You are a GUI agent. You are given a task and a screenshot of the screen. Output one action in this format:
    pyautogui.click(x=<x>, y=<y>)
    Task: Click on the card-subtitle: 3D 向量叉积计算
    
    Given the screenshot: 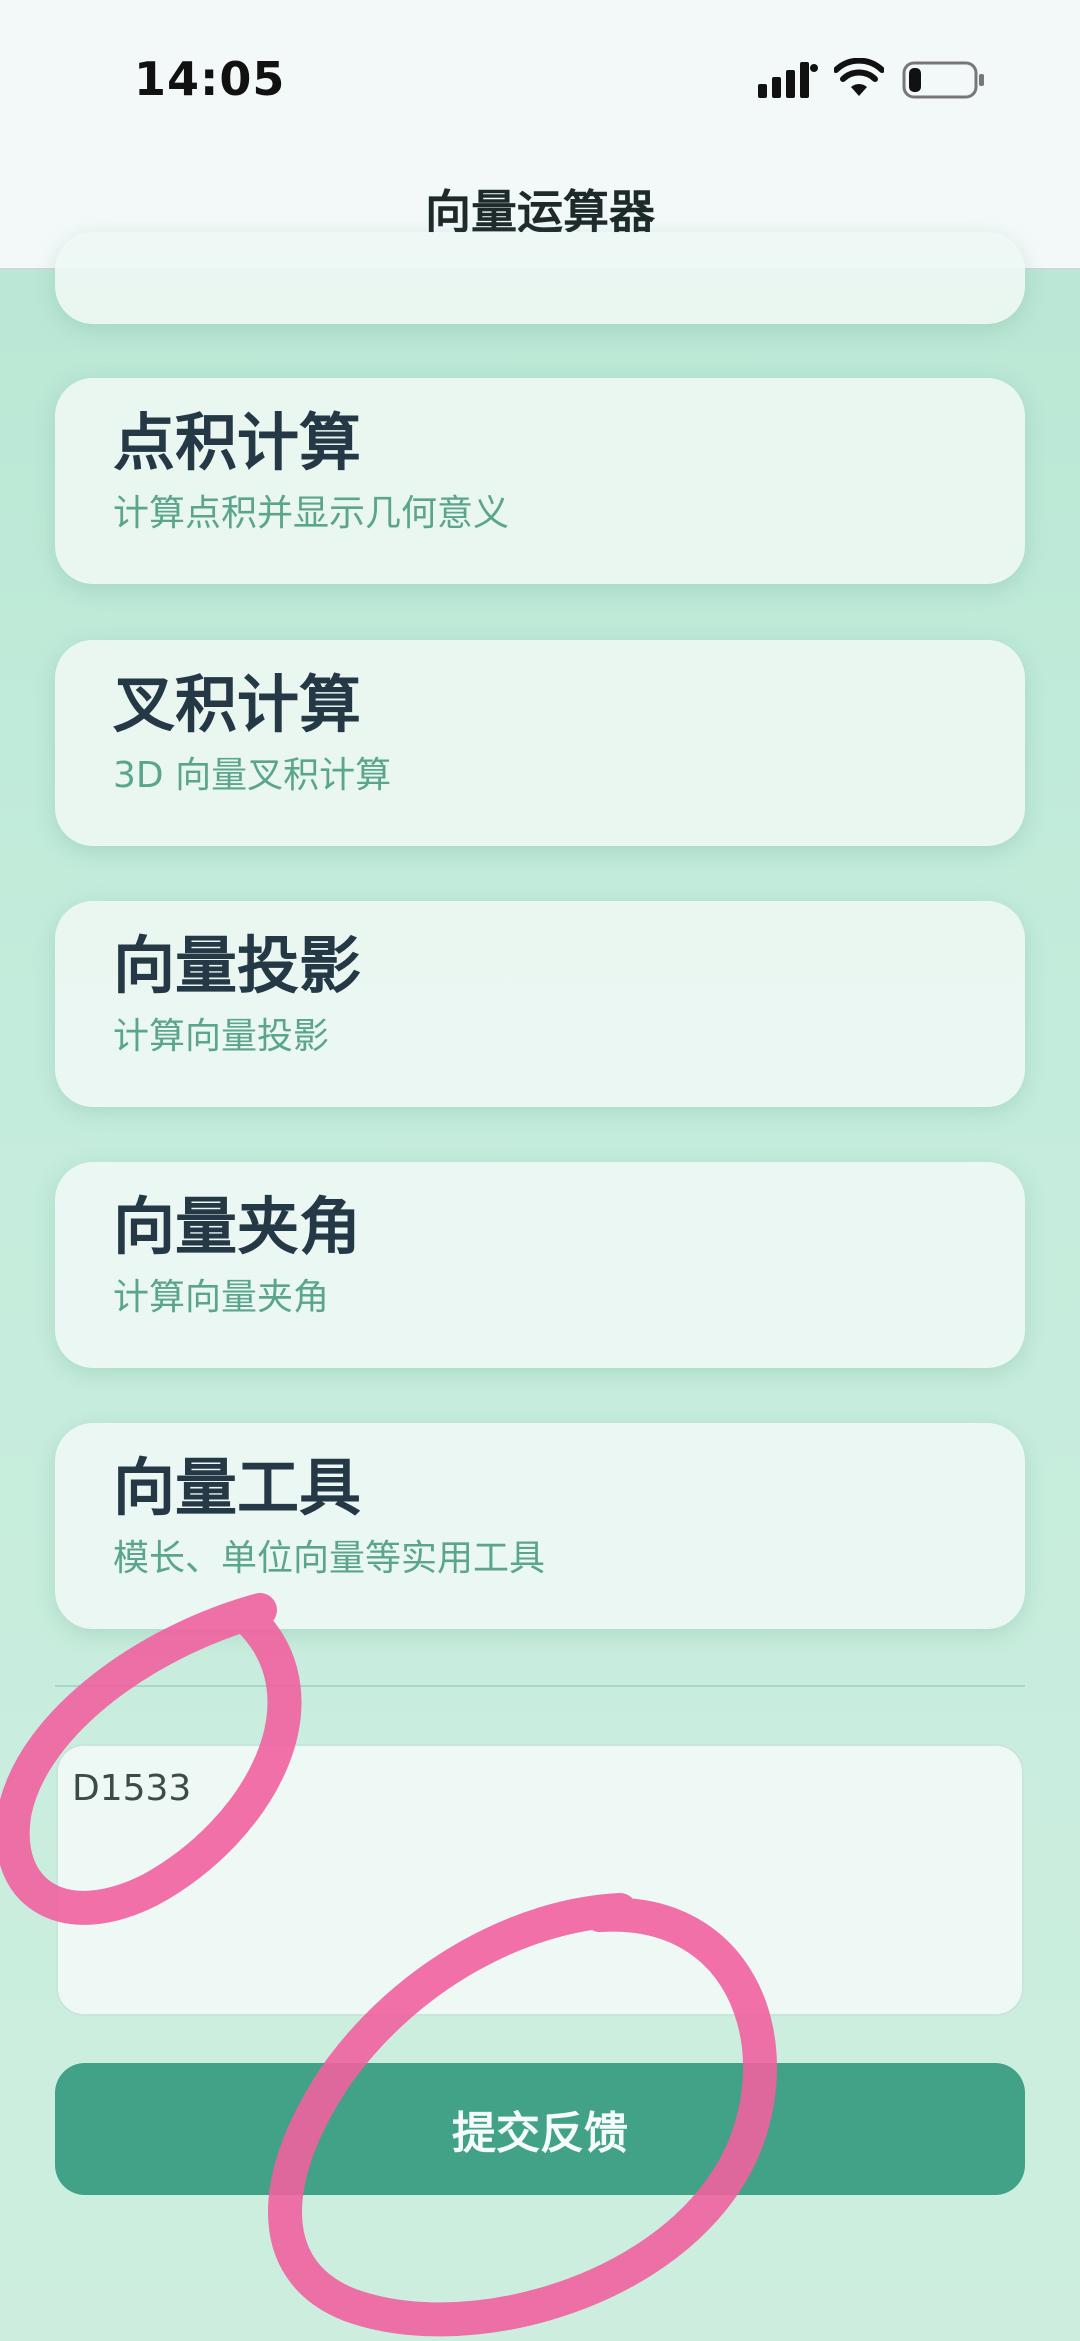 What is the action you would take?
    pyautogui.click(x=252, y=775)
    